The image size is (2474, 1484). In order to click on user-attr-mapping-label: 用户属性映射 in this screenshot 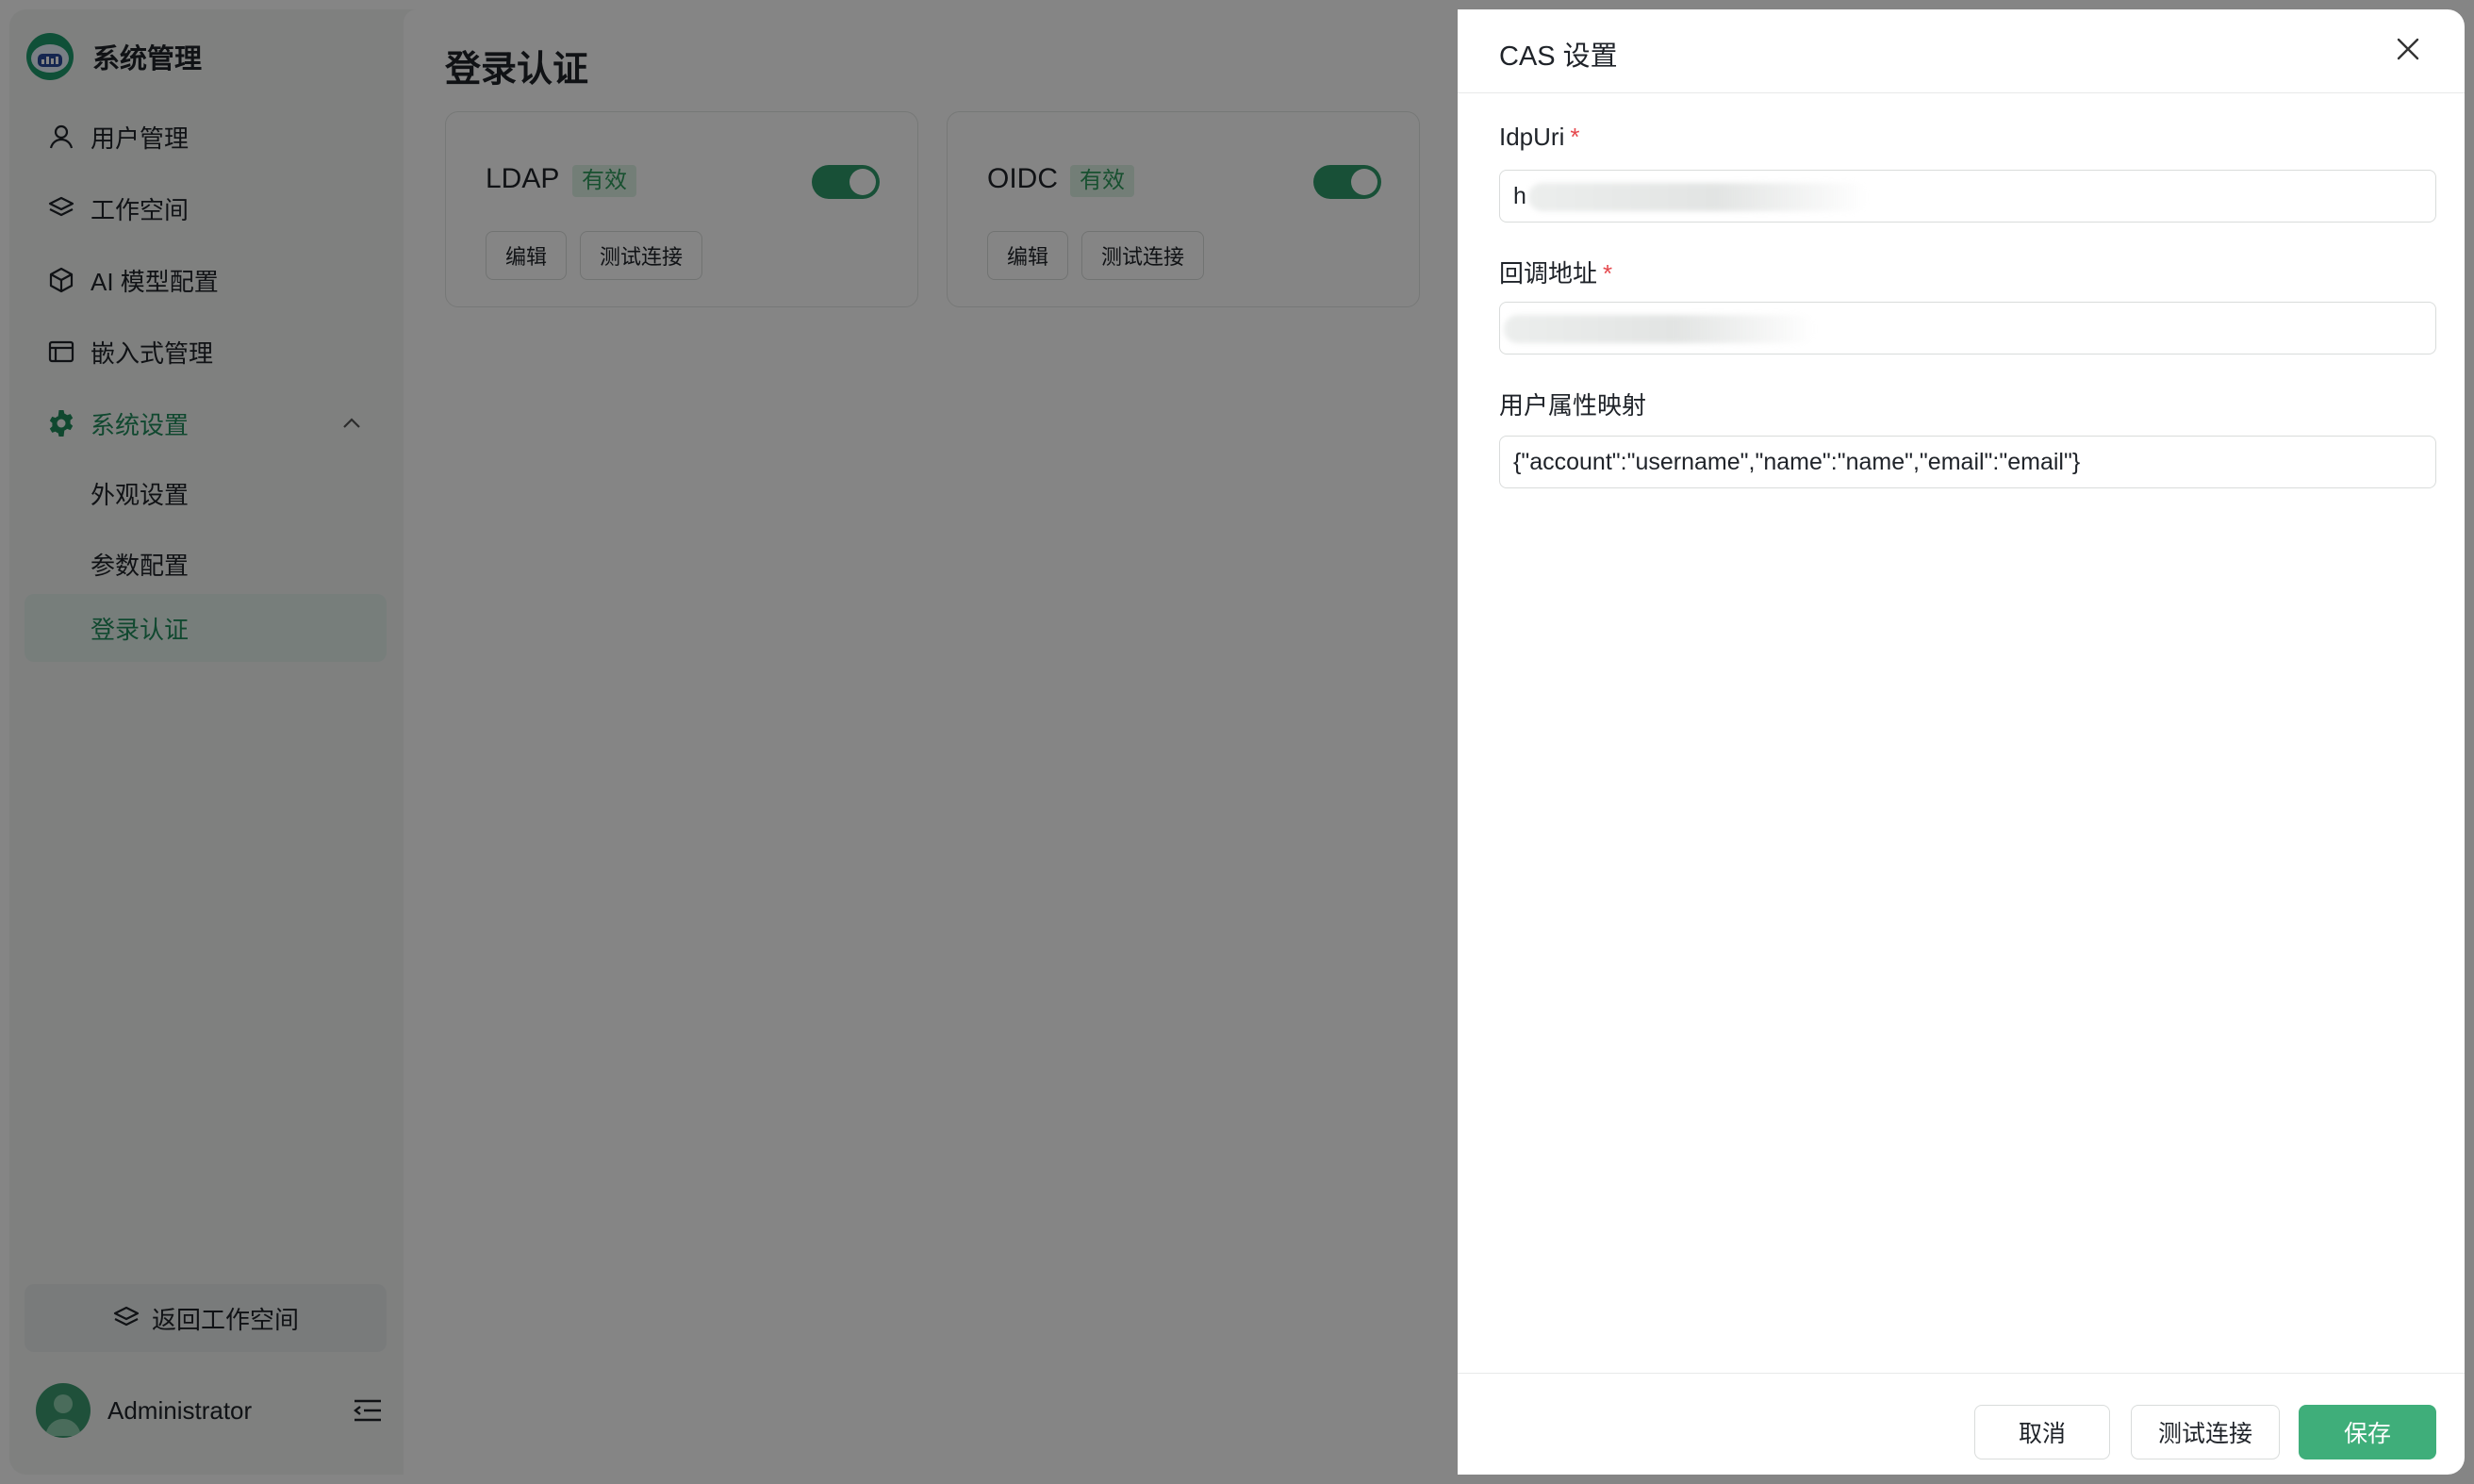, I will do `click(1572, 404)`.